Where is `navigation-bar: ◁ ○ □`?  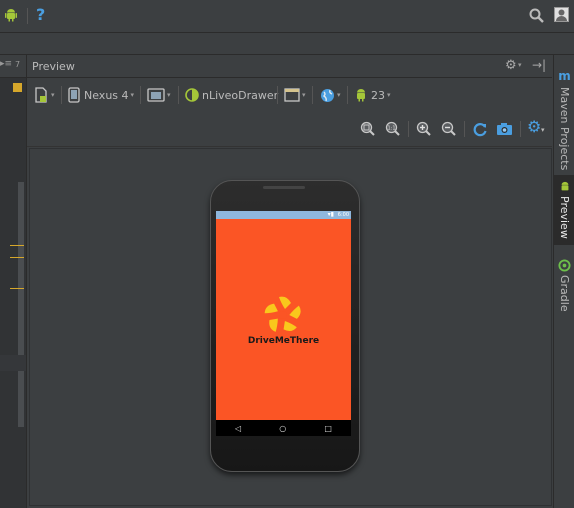
navigation-bar: ◁ ○ □ is located at coordinates (283, 428).